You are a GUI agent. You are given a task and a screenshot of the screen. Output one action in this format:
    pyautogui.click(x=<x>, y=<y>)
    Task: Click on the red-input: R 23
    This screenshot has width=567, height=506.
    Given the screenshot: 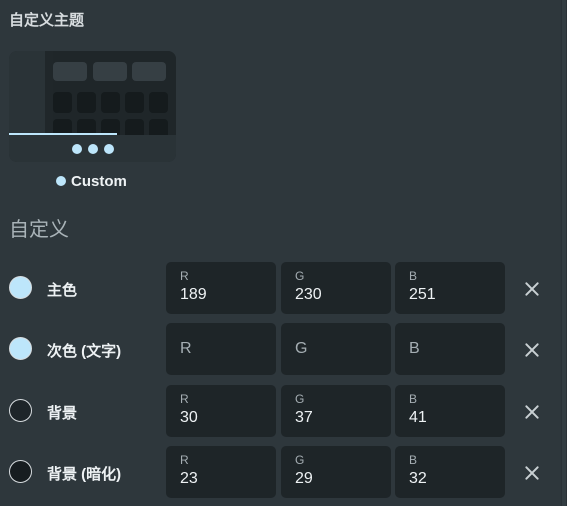 What is the action you would take?
    pyautogui.click(x=221, y=472)
    